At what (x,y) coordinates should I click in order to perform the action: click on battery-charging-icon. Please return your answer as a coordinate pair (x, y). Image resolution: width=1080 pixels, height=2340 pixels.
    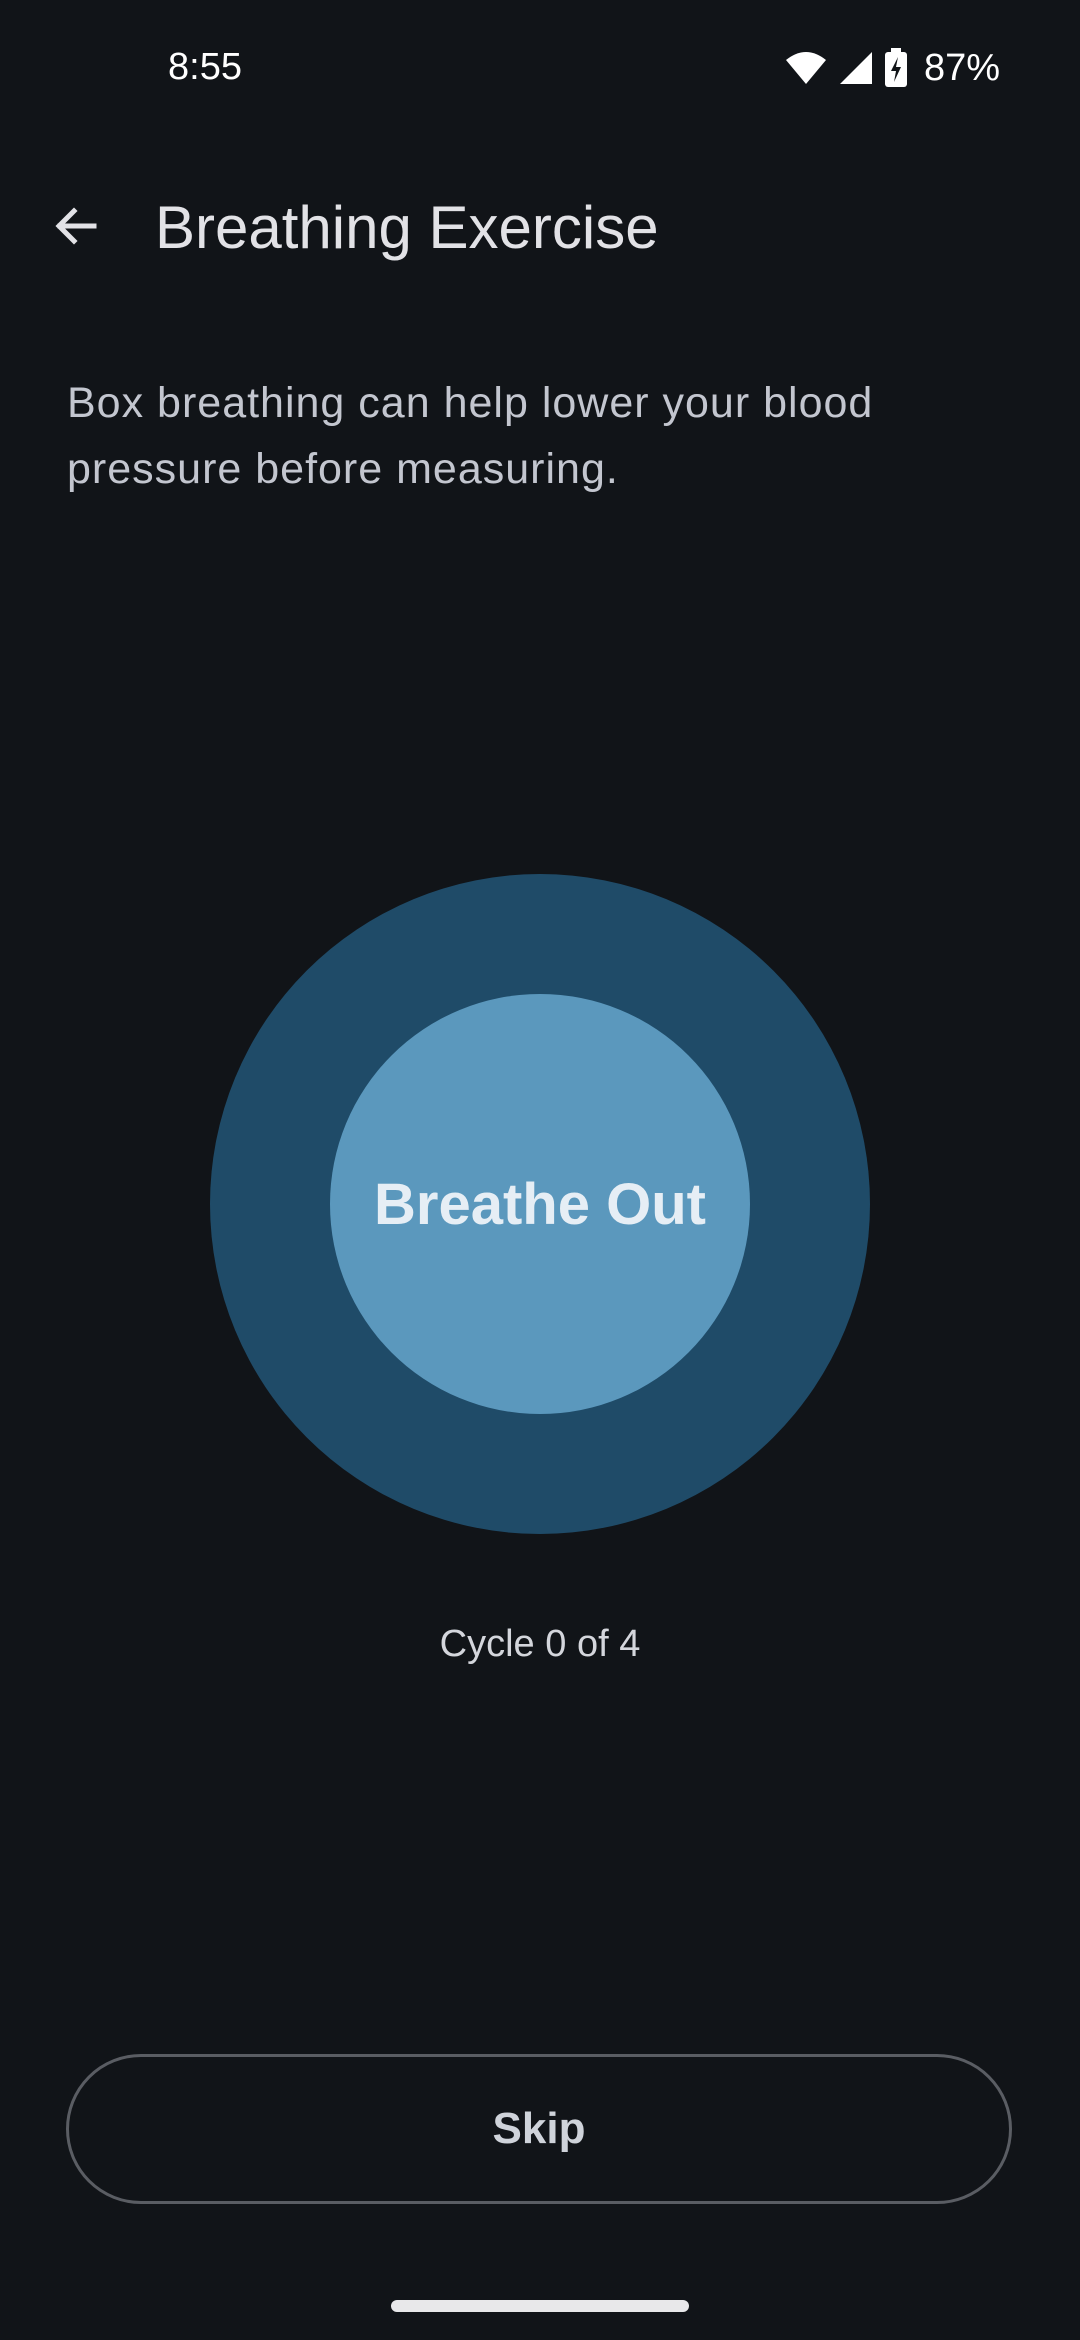
    Looking at the image, I should click on (896, 68).